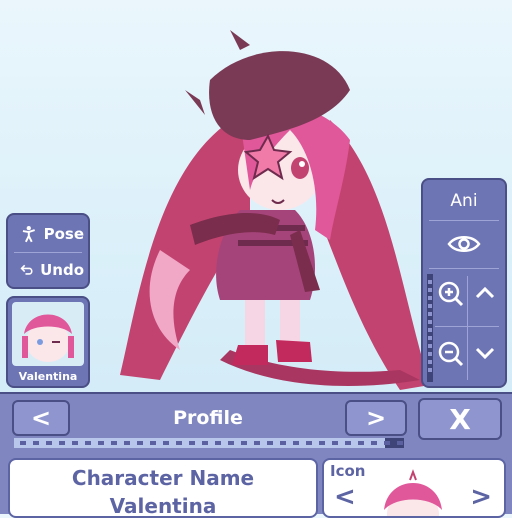 The height and width of the screenshot is (518, 512). What do you see at coordinates (62, 270) in the screenshot?
I see `undo-label: Undo` at bounding box center [62, 270].